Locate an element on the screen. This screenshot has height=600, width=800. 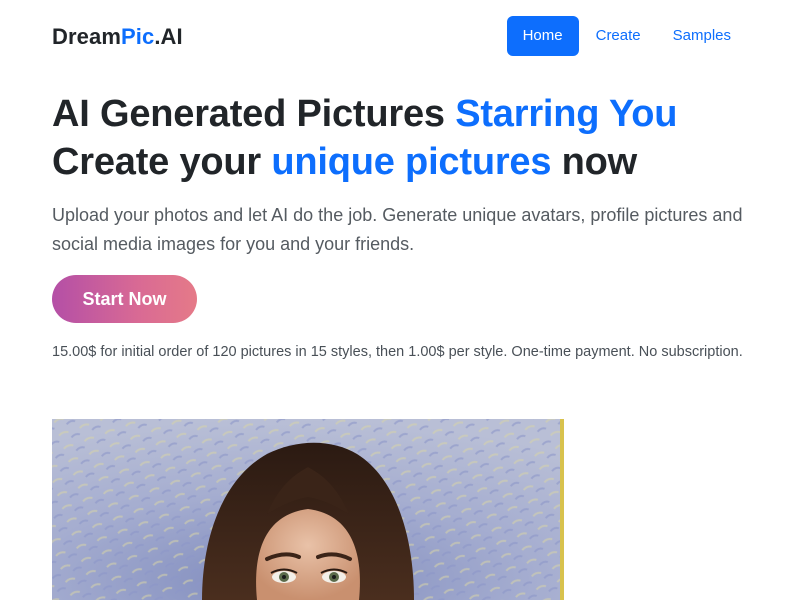
brand-logo: DreamPic.AI is located at coordinates (117, 37).